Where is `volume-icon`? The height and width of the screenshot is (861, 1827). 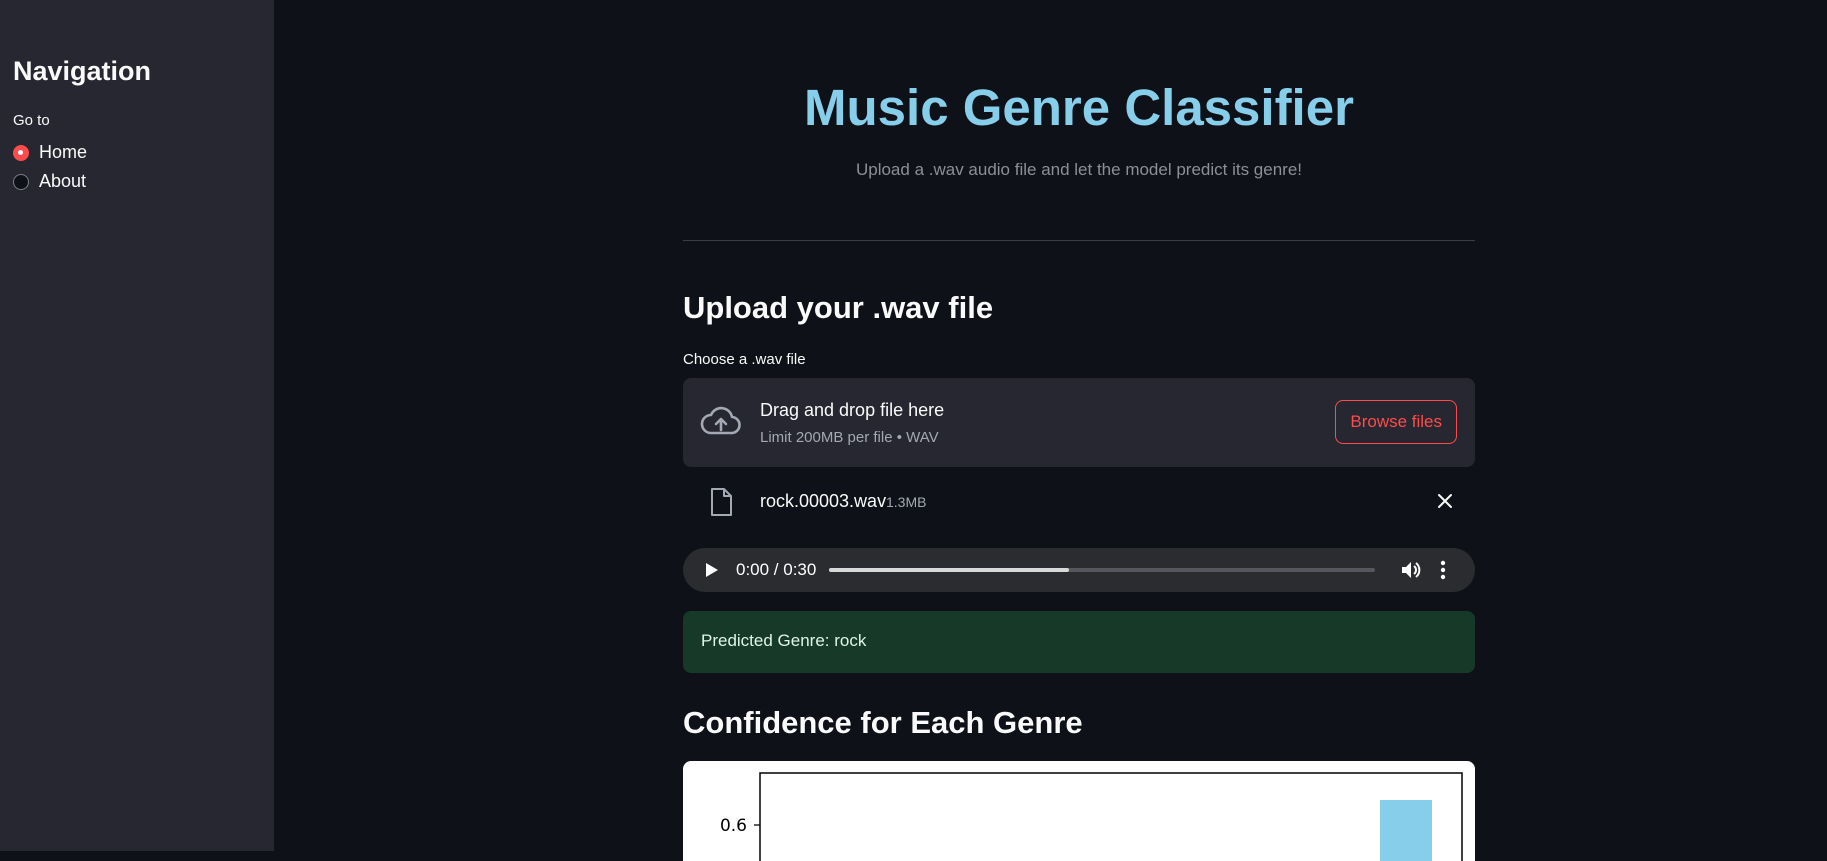 volume-icon is located at coordinates (1411, 572).